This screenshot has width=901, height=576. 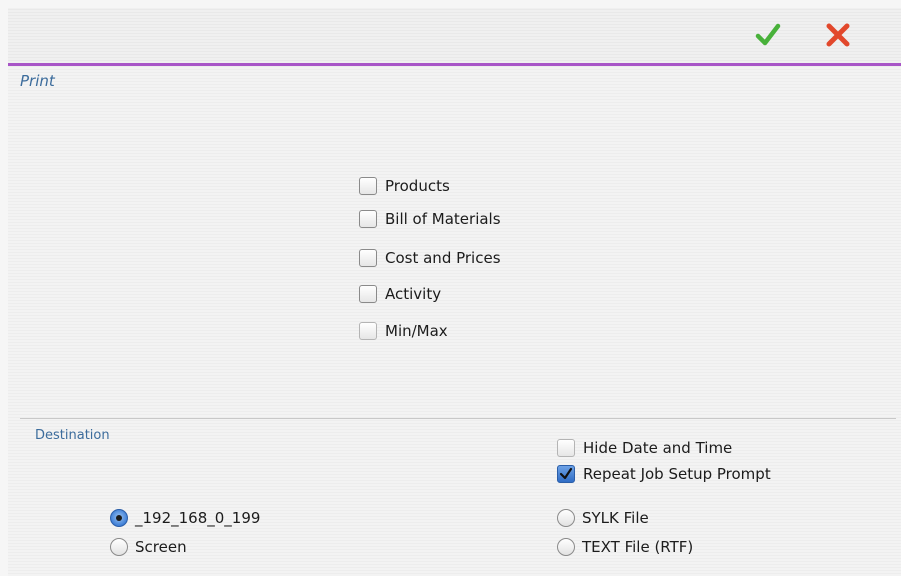 I want to click on checkbox-box-checked, so click(x=566, y=474).